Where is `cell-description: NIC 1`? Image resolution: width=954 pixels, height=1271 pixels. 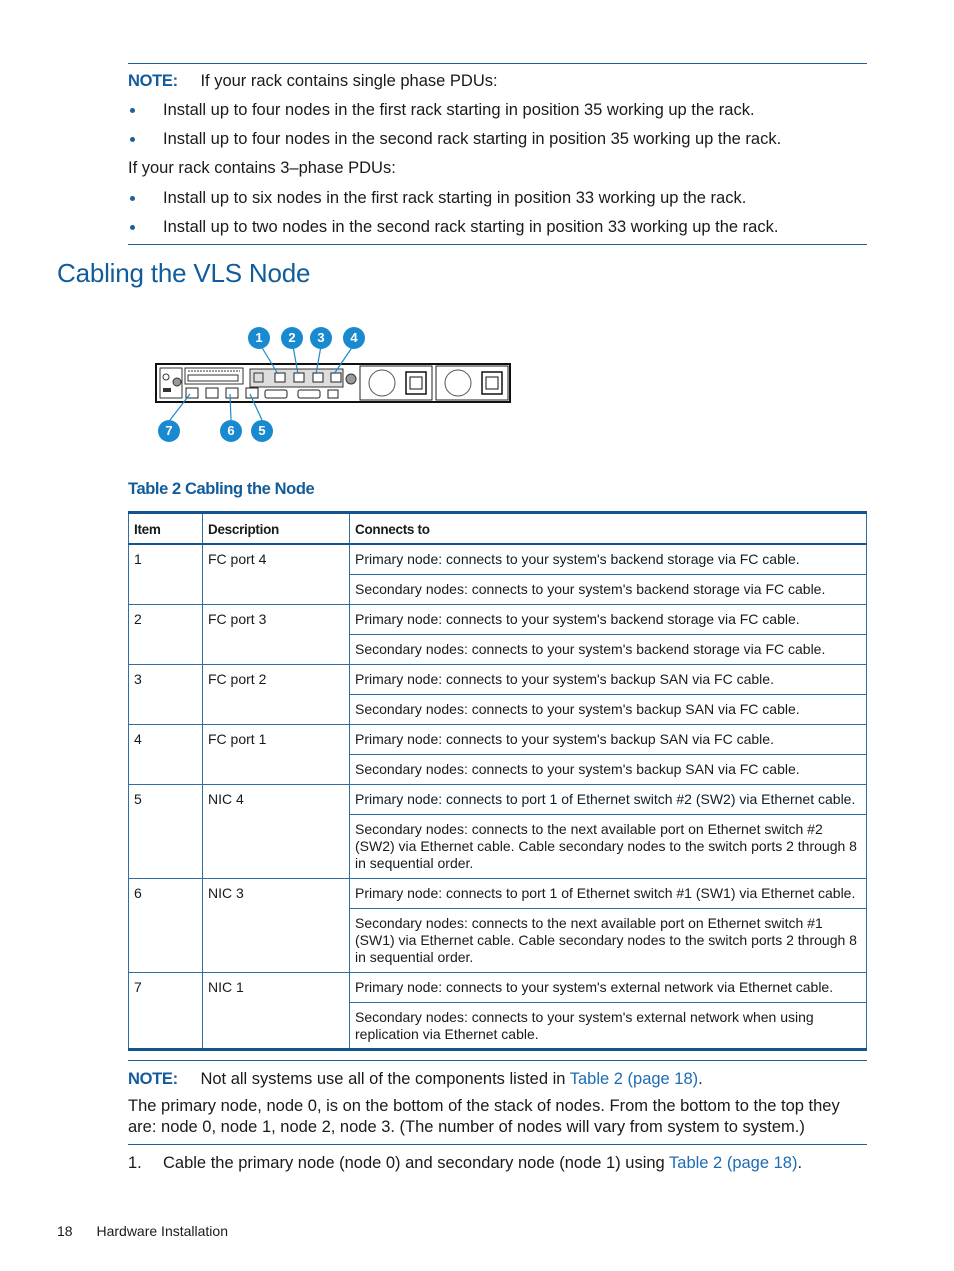
cell-description: NIC 1 is located at coordinates (276, 1010).